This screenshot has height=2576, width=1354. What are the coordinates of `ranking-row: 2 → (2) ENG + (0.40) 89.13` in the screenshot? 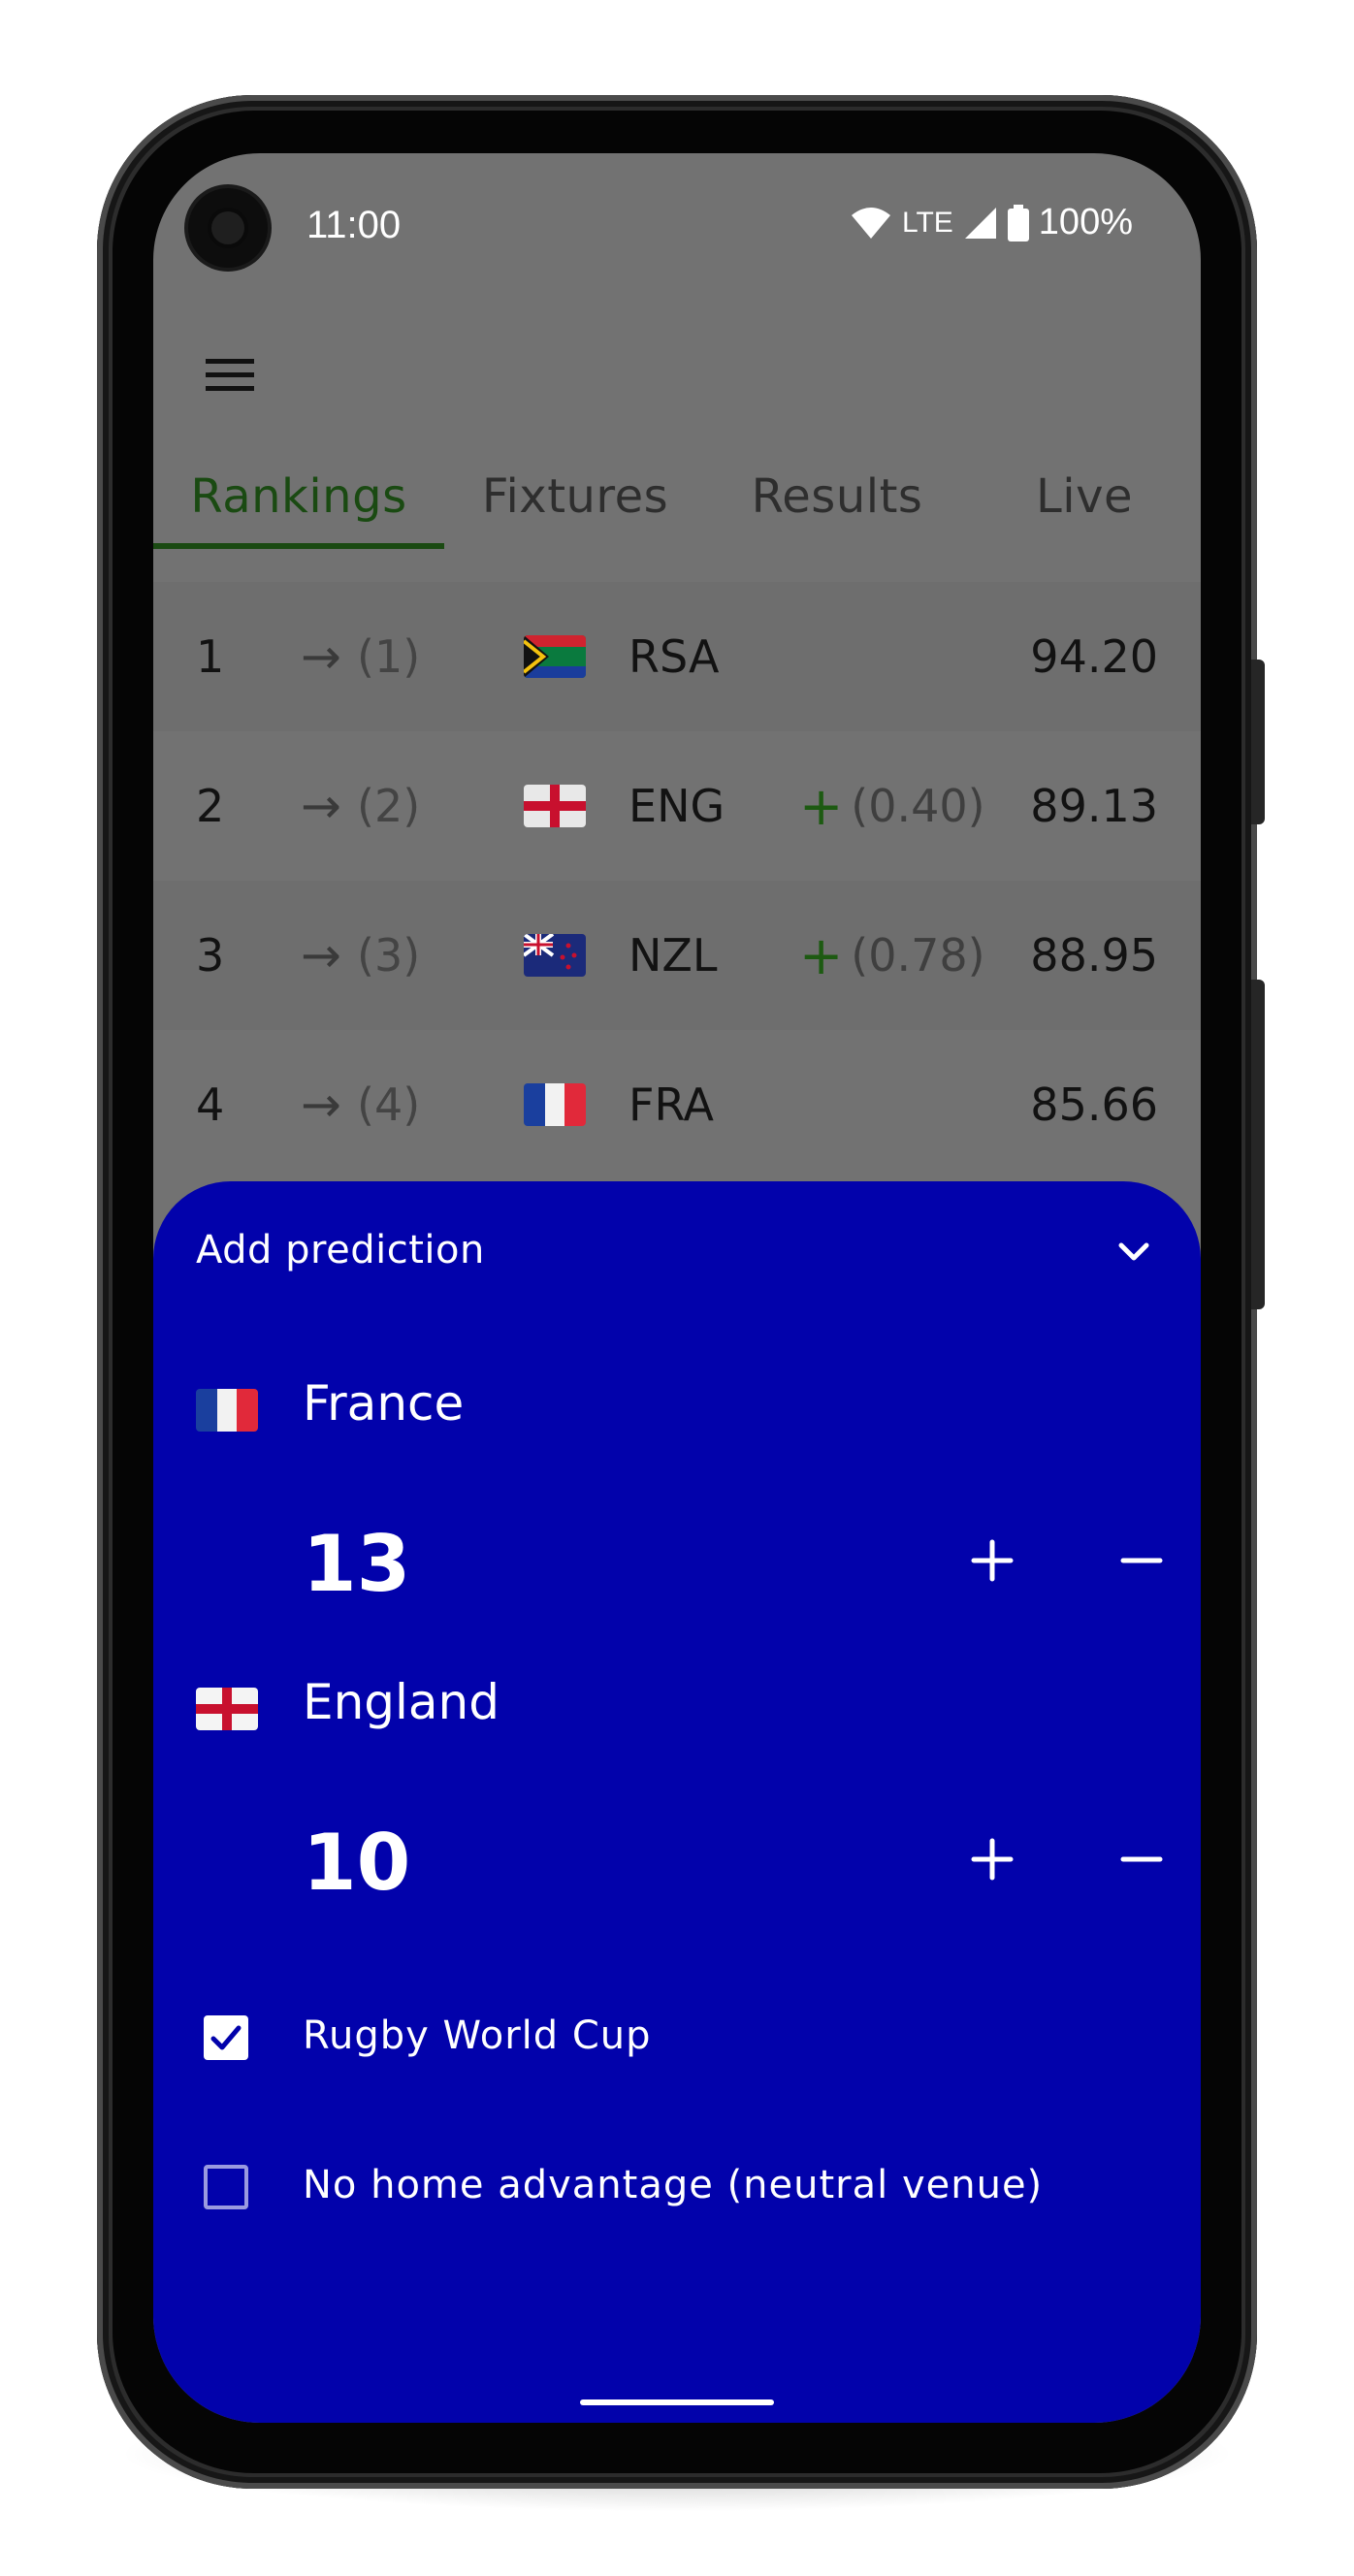 It's located at (677, 806).